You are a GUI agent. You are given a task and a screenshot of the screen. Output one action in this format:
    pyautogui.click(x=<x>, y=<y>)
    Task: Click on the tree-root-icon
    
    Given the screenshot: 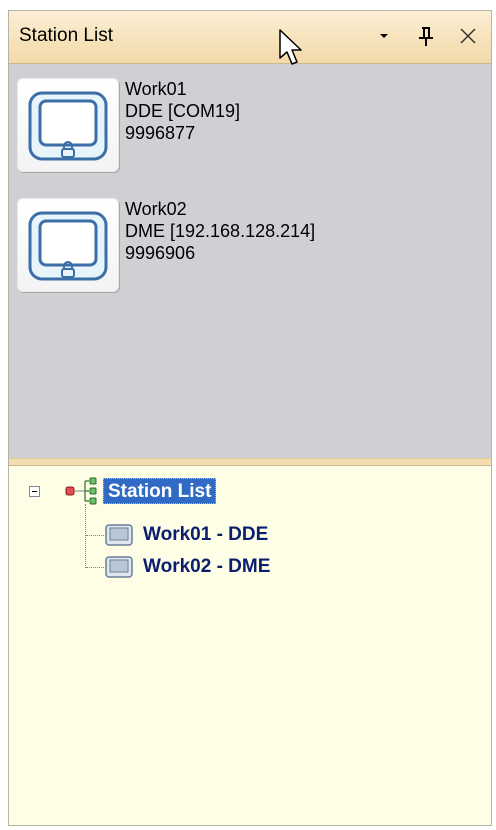 What is the action you would take?
    pyautogui.click(x=81, y=491)
    